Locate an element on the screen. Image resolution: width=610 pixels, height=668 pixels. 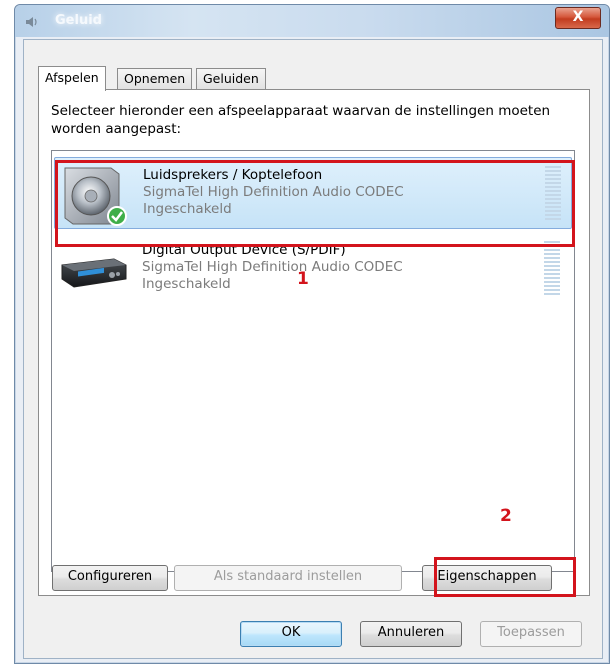
callout-number-2: 2 is located at coordinates (506, 516).